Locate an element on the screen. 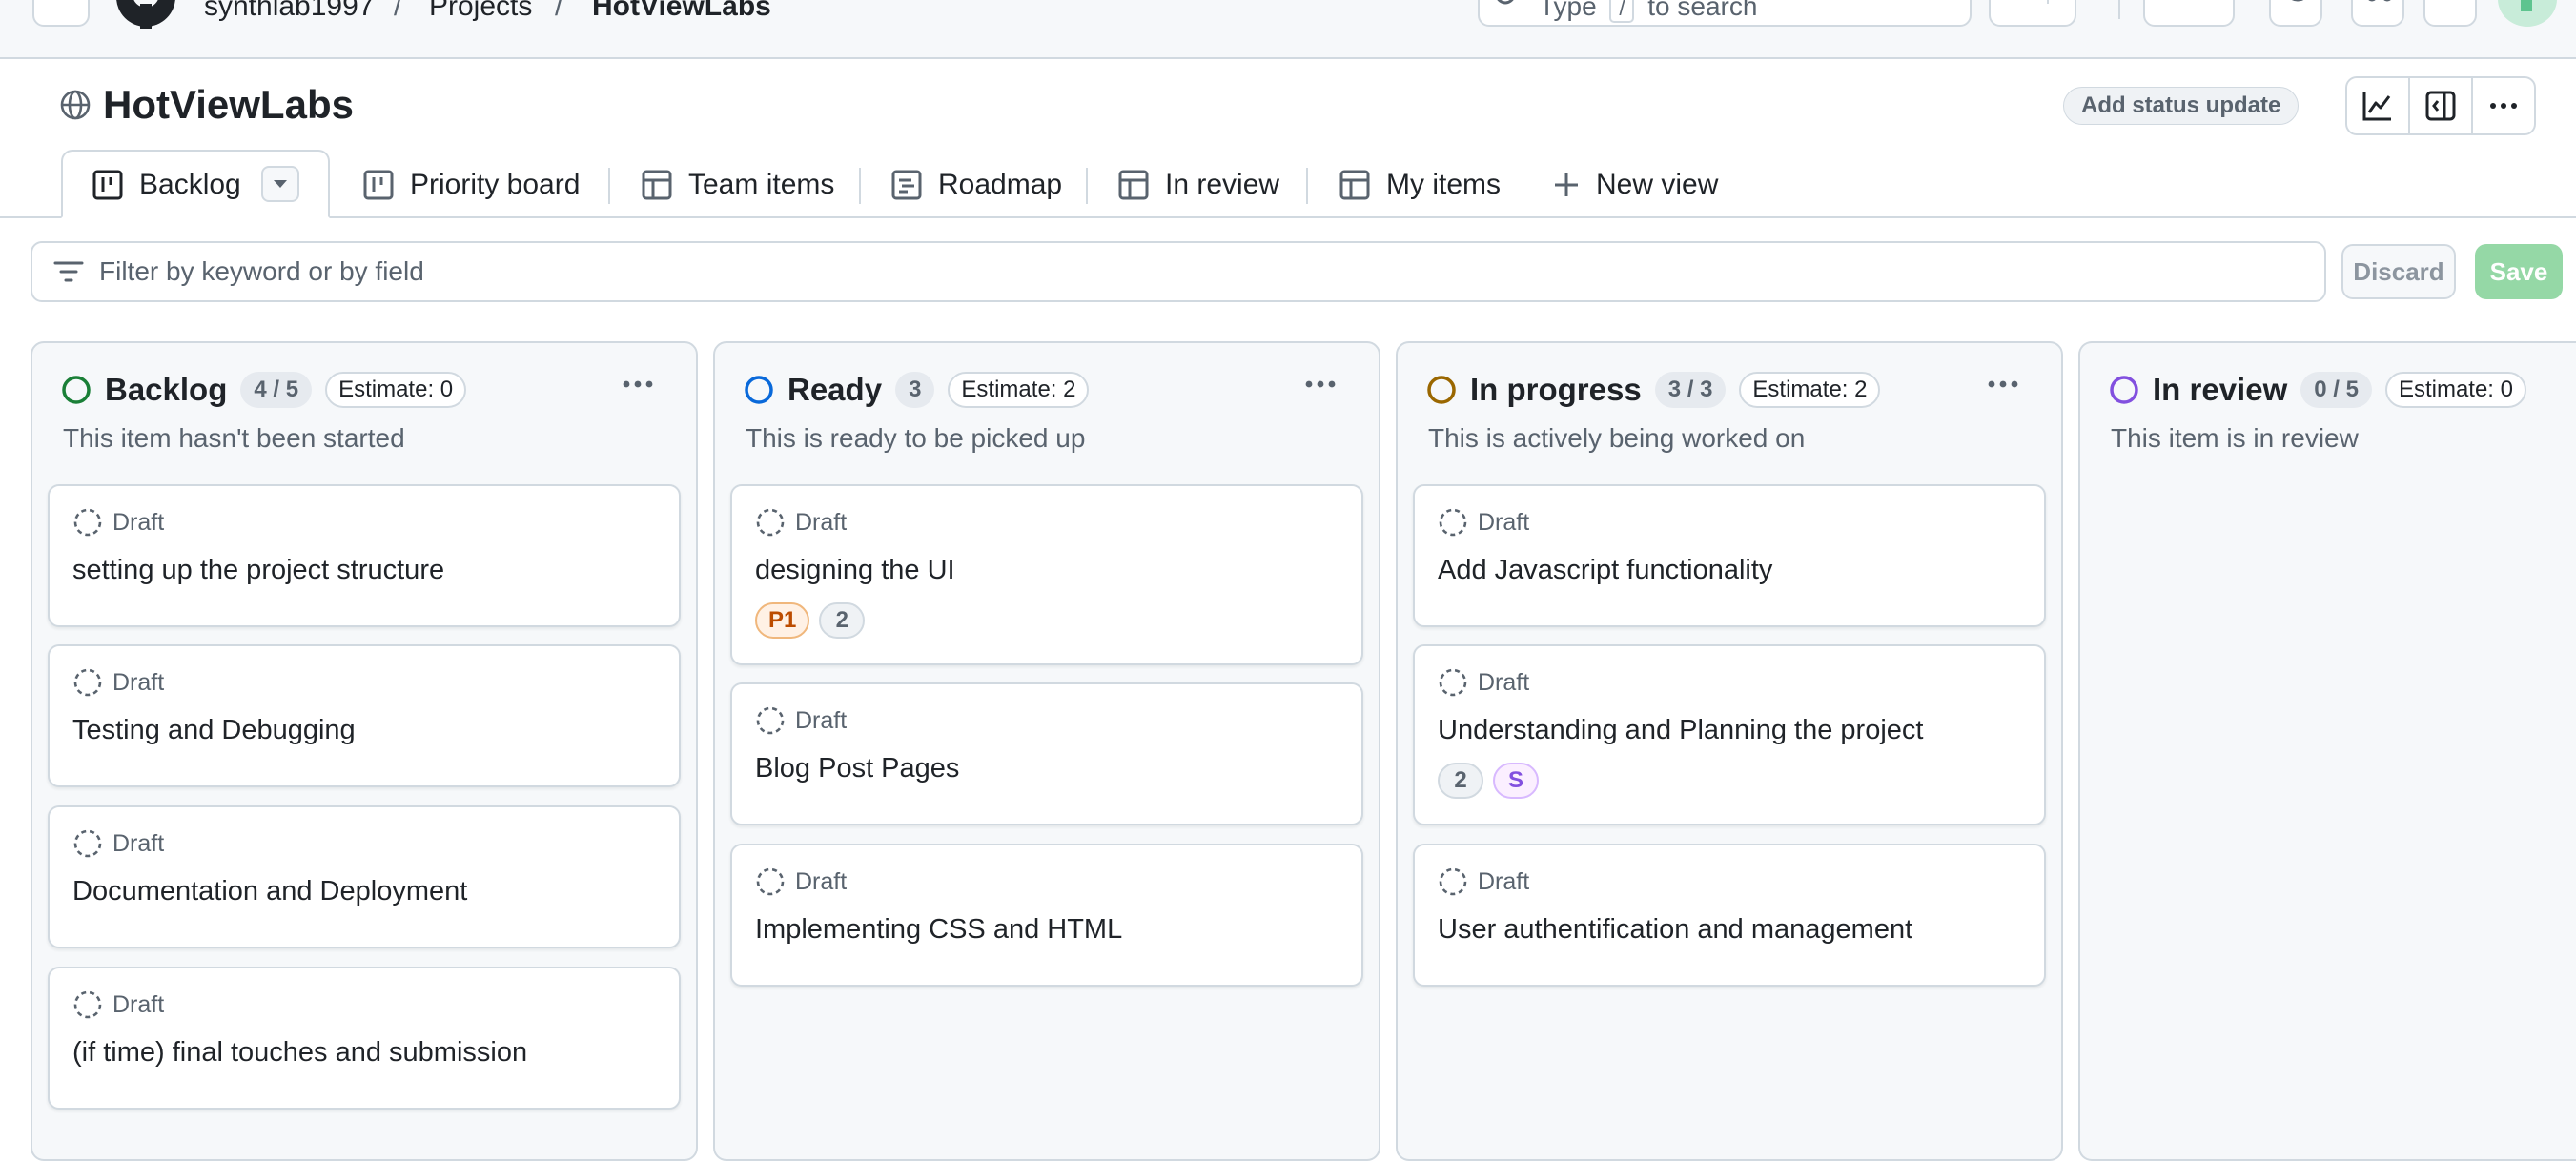 The image size is (2576, 1161). issues-button is located at coordinates (2295, 13).